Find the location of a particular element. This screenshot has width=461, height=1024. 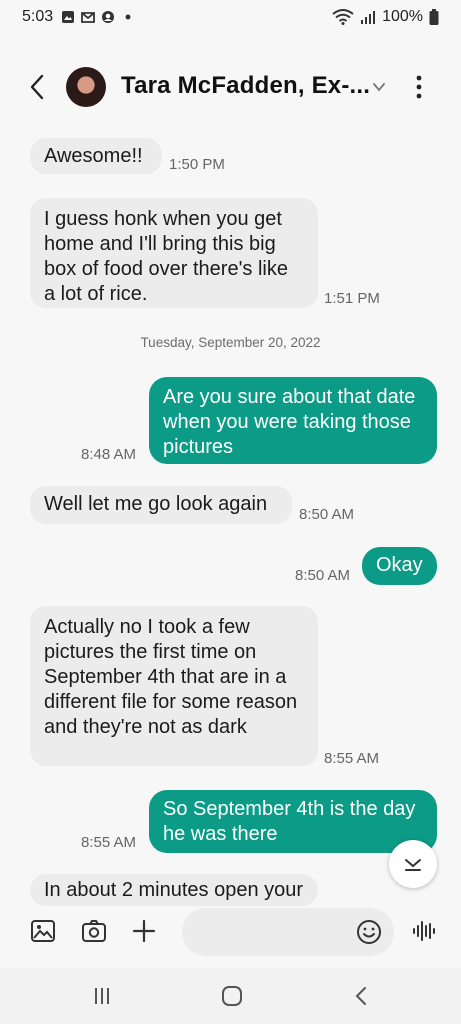

plus-icon is located at coordinates (144, 931).